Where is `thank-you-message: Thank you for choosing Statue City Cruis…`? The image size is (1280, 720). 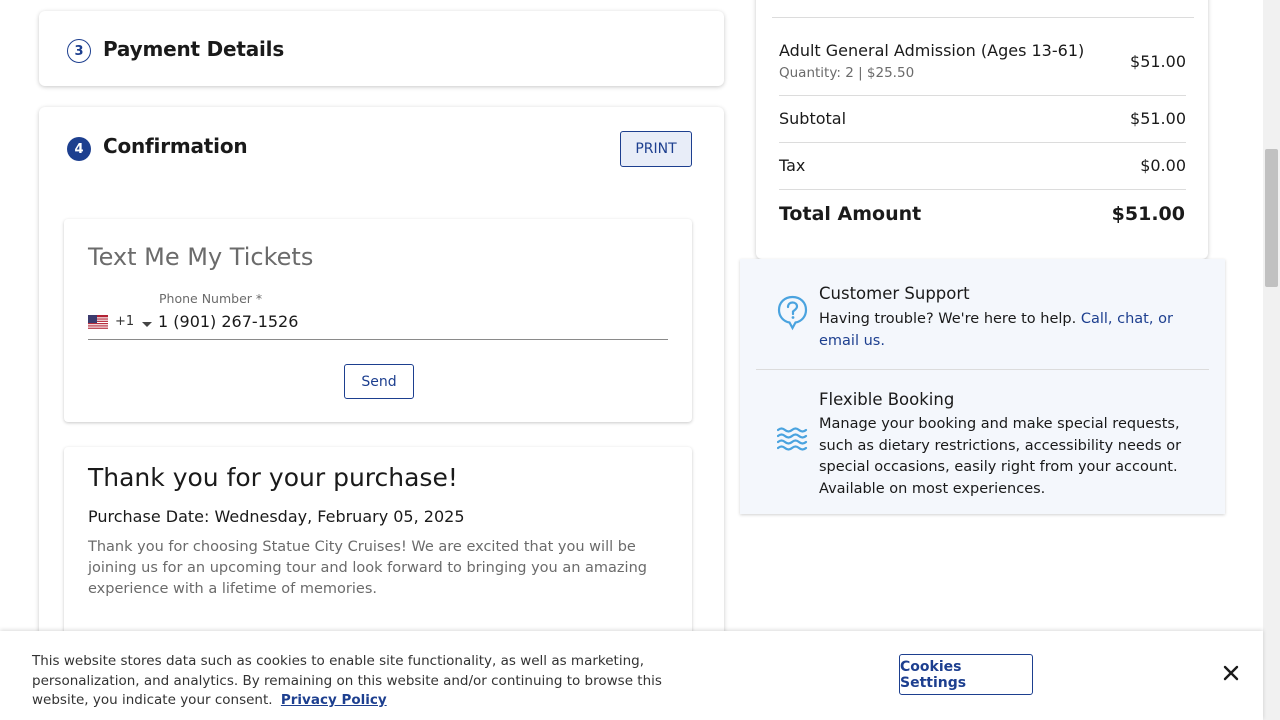 thank-you-message: Thank you for choosing Statue City Cruis… is located at coordinates (367, 568).